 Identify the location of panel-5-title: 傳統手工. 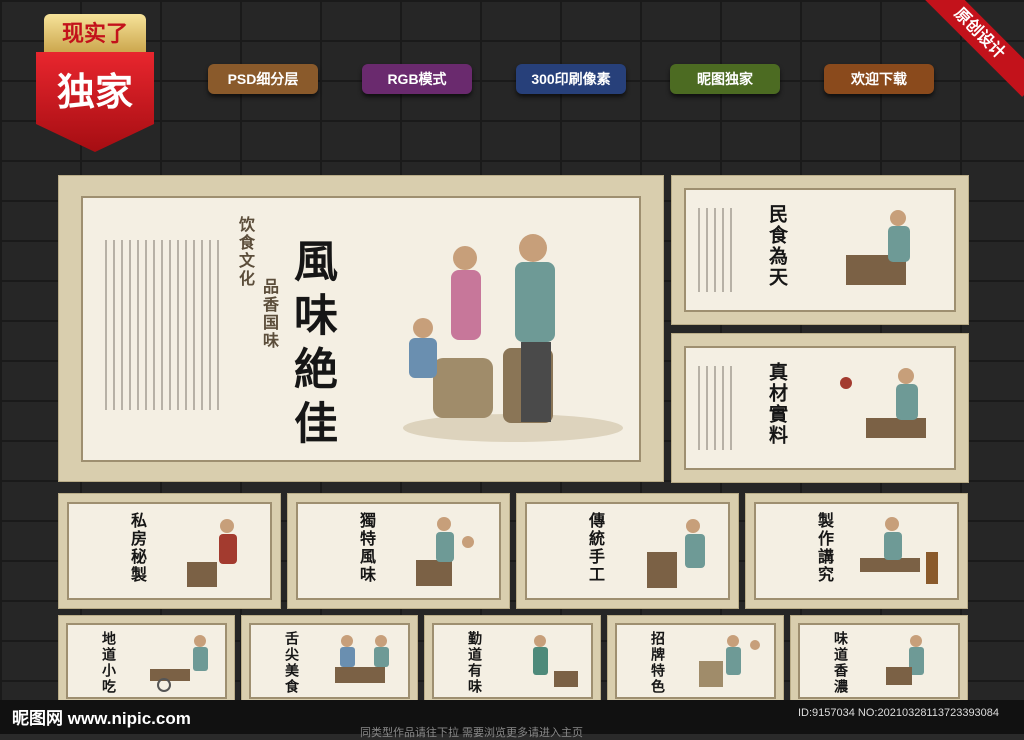
(595, 548).